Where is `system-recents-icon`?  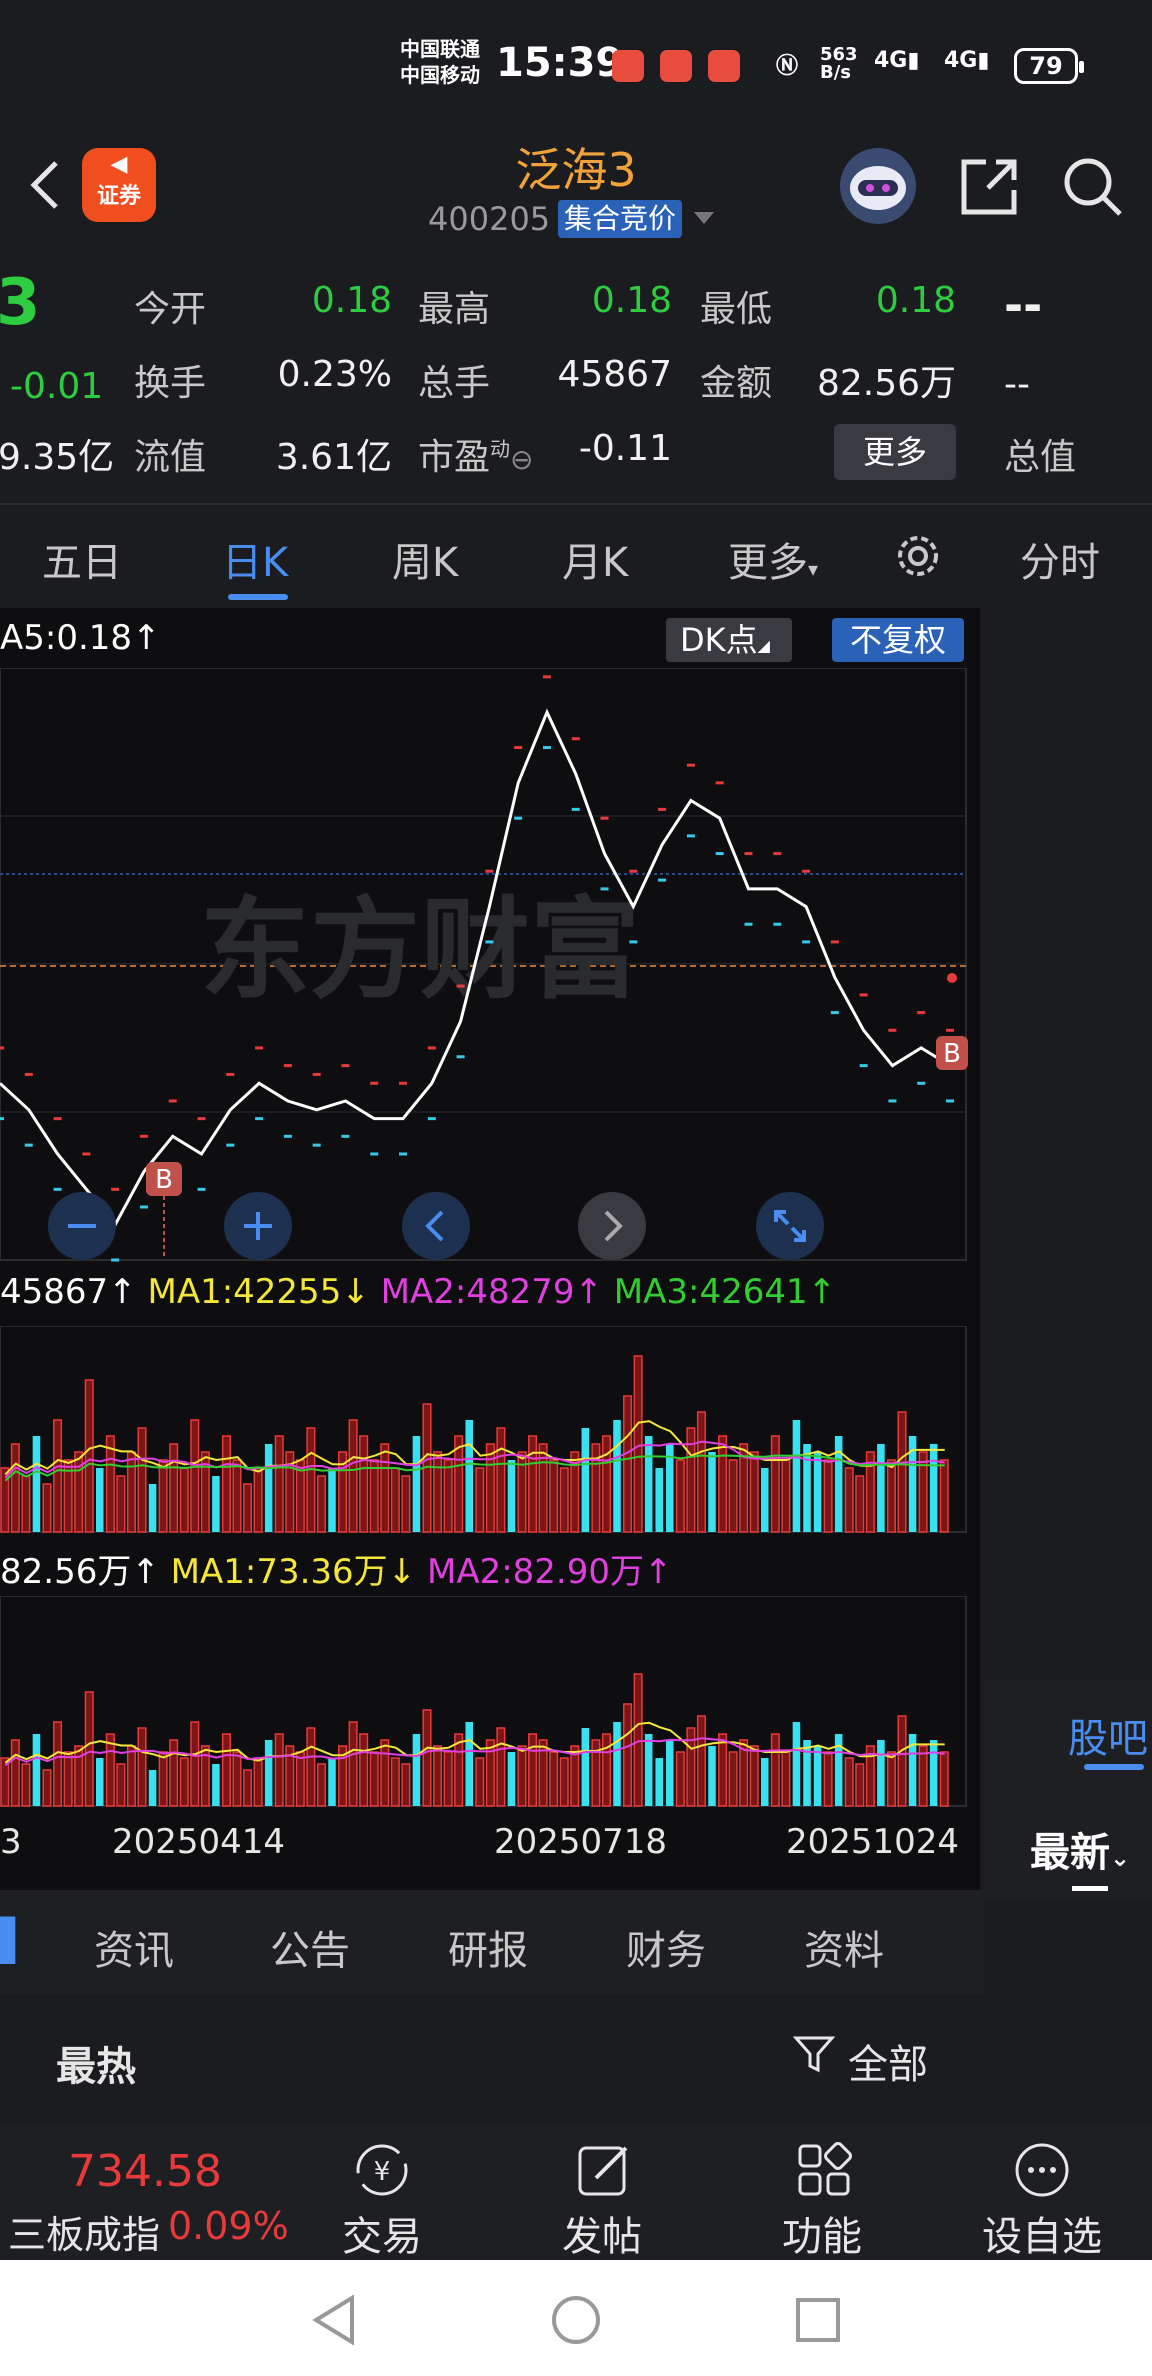
system-recents-icon is located at coordinates (818, 2320).